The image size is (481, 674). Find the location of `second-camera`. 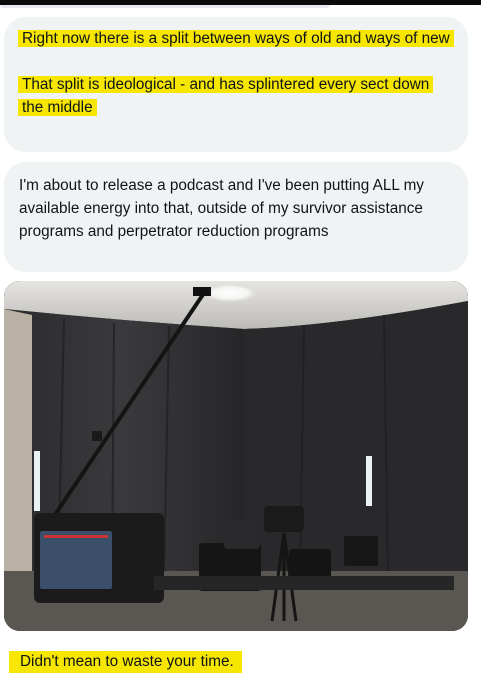

second-camera is located at coordinates (284, 519).